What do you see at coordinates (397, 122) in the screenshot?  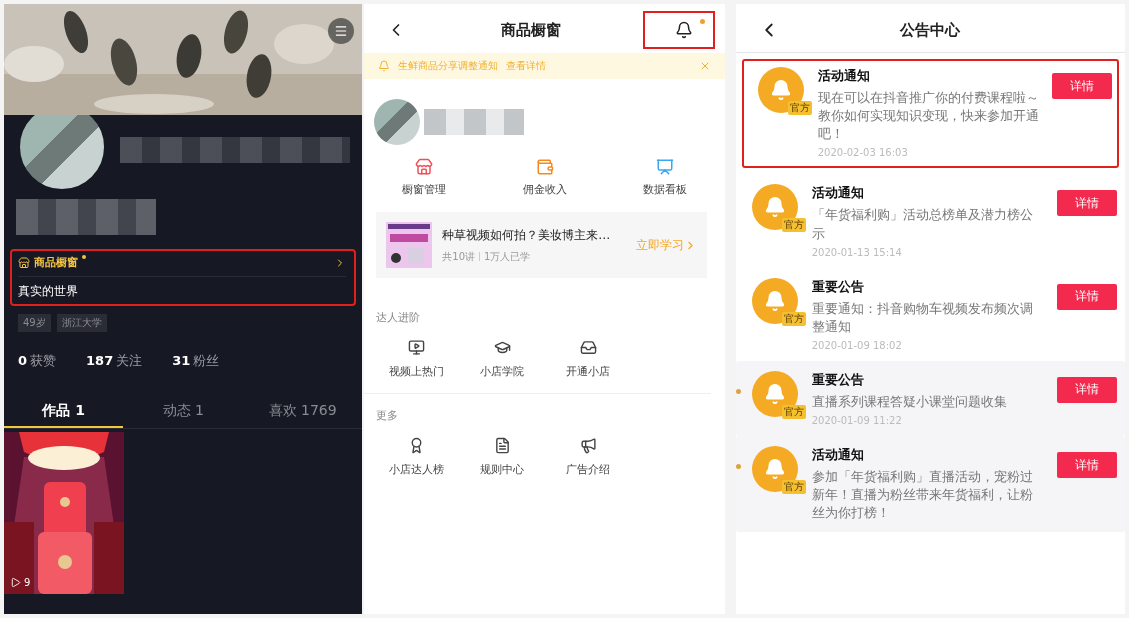 I see `avatar` at bounding box center [397, 122].